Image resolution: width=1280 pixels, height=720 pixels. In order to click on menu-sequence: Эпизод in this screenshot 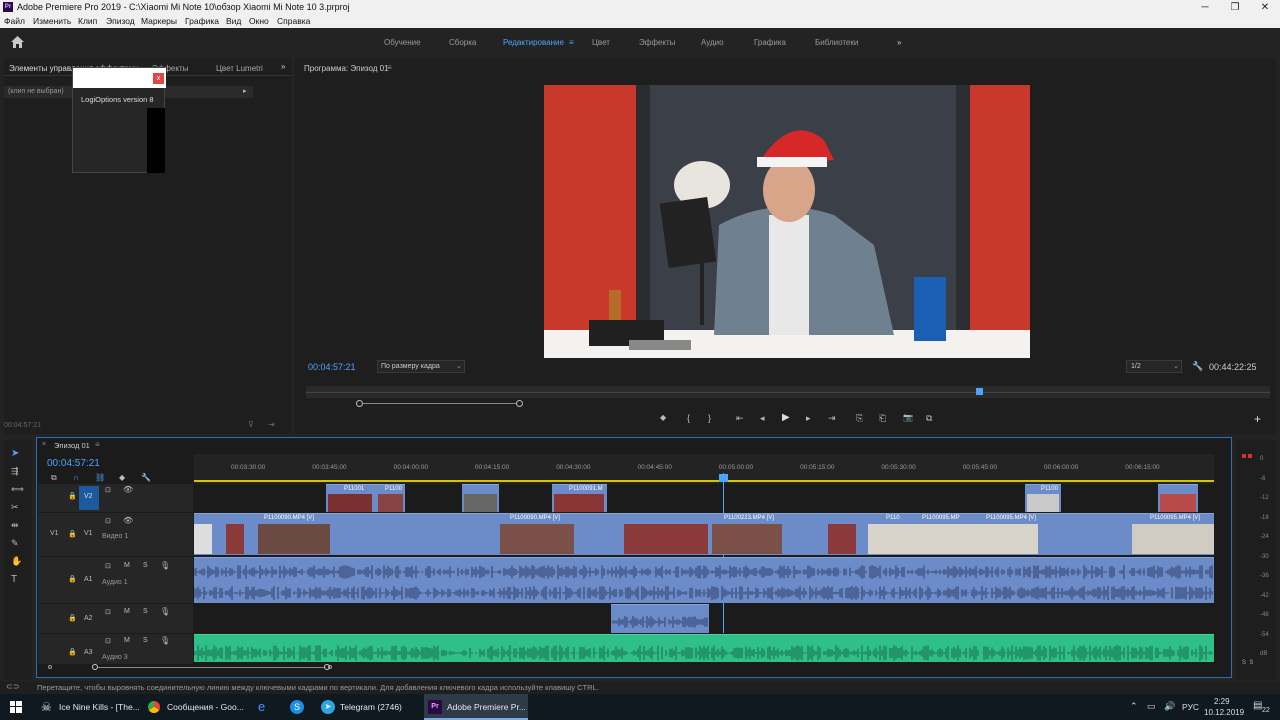, I will do `click(120, 21)`.